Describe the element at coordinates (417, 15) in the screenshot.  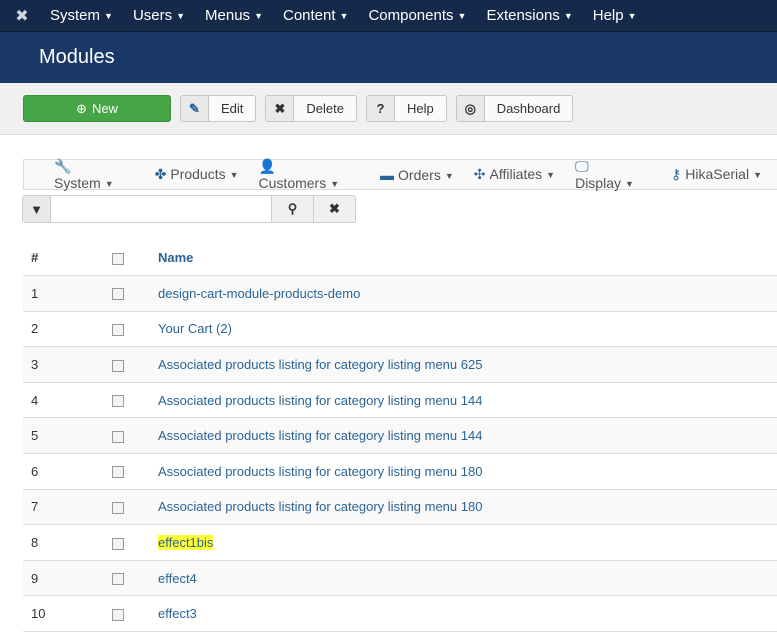
I see `topnav-item-components: Components ▼` at that location.